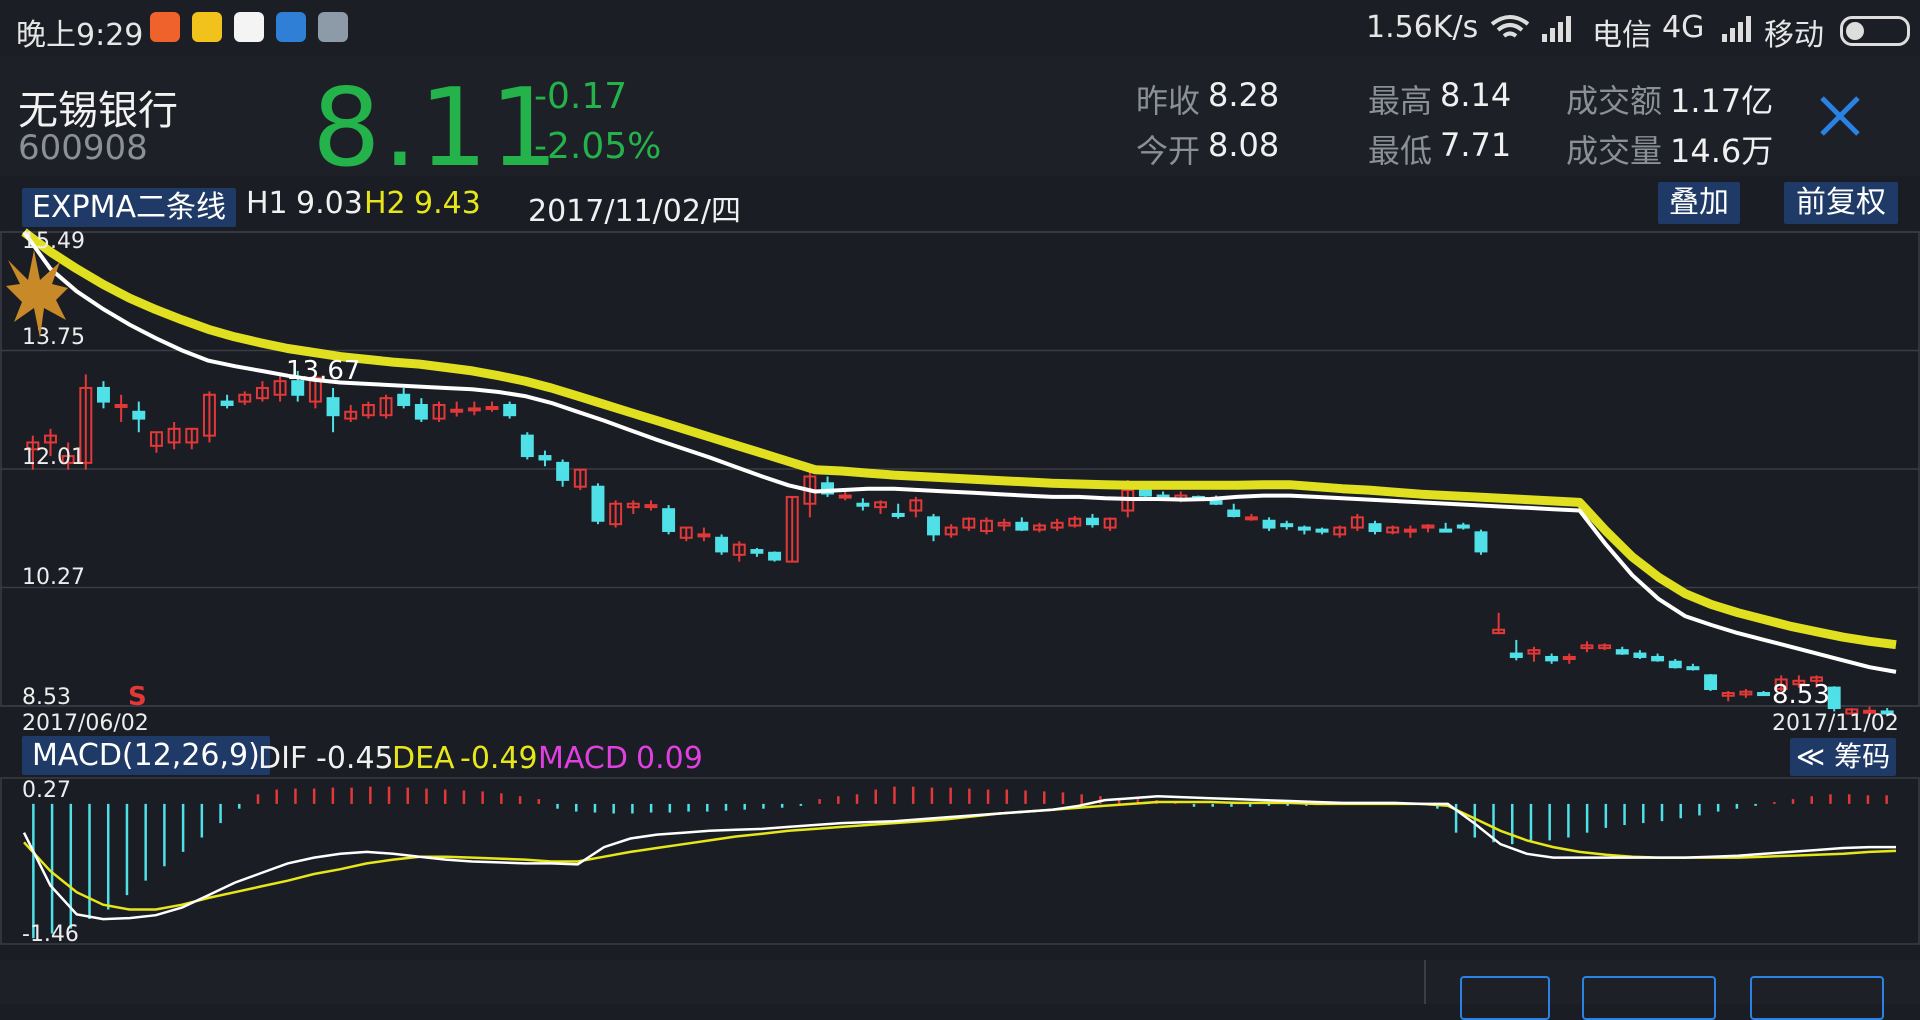  I want to click on macd-title: MACD(12,26,9), so click(146, 755).